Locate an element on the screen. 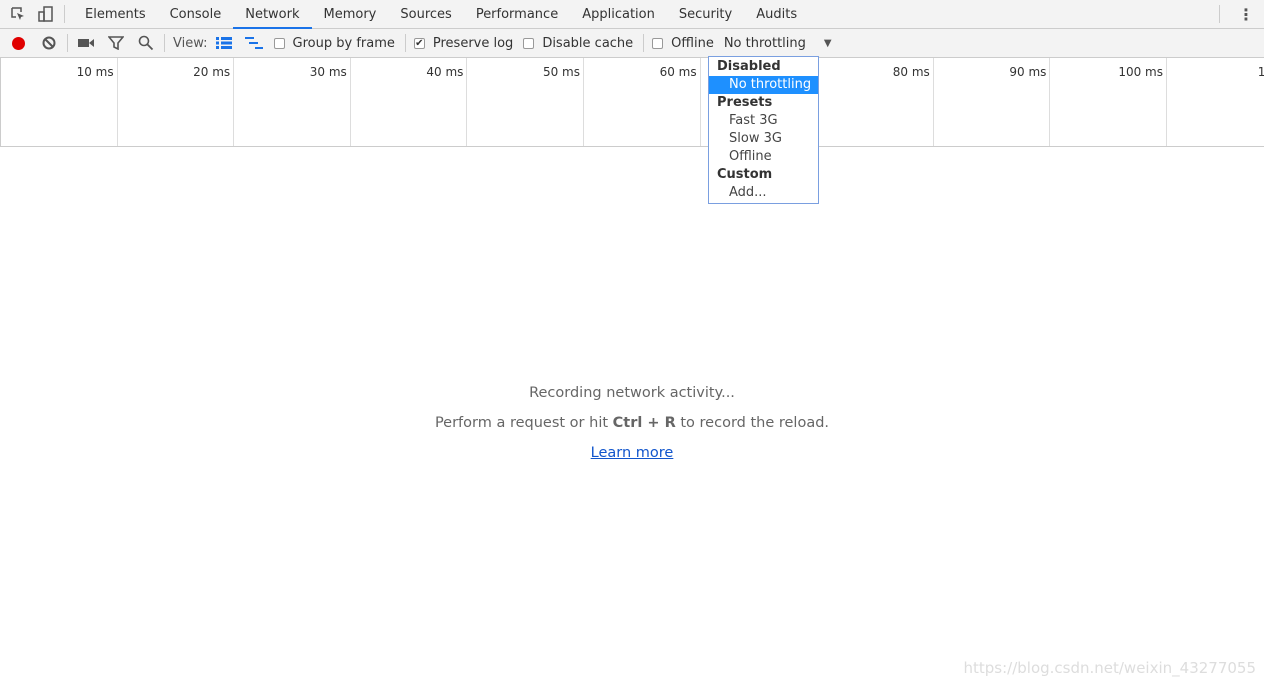  tab-network: Network is located at coordinates (272, 14).